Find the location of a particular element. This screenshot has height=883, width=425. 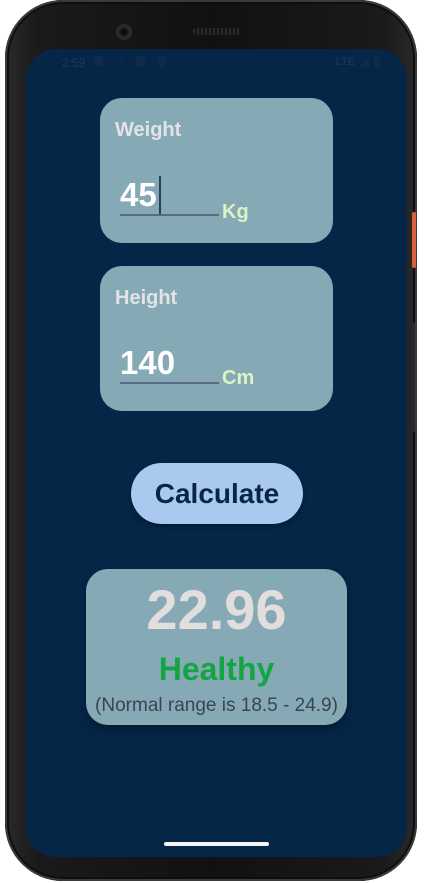

height-input: 140 is located at coordinates (169, 364).